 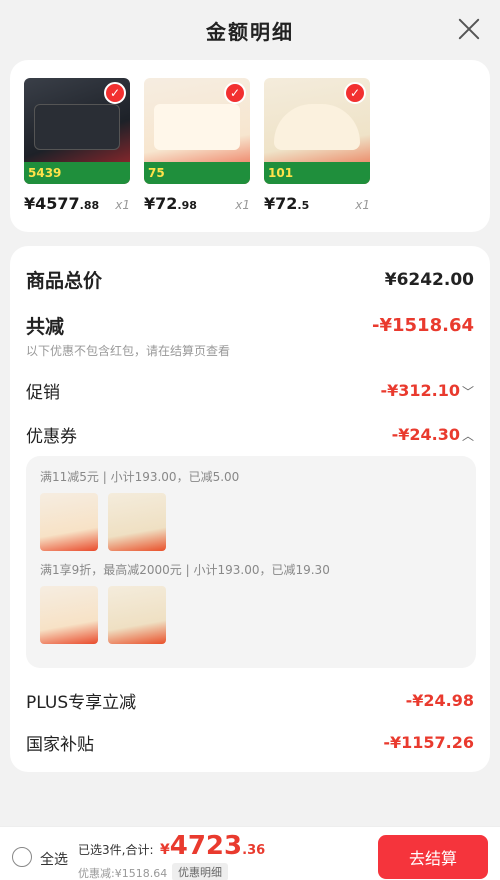 What do you see at coordinates (22, 857) in the screenshot?
I see `select-all-radio` at bounding box center [22, 857].